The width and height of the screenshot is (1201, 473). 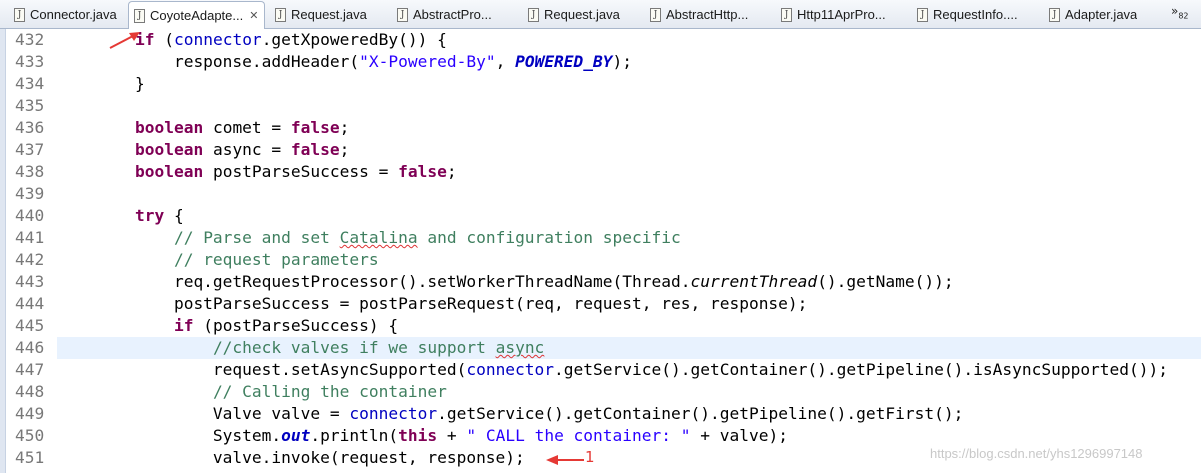 I want to click on annotation-label: 1, so click(x=590, y=457).